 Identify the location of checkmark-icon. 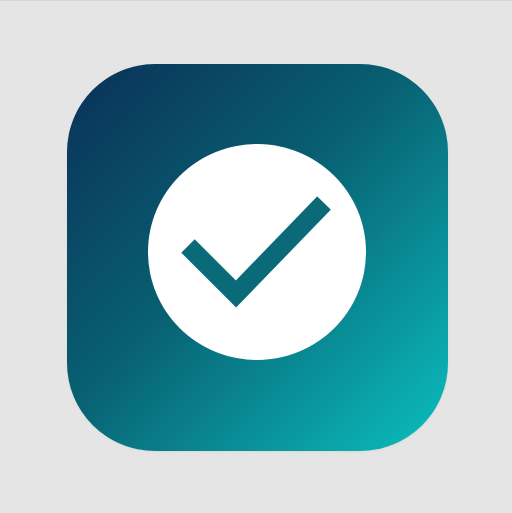
(256, 252).